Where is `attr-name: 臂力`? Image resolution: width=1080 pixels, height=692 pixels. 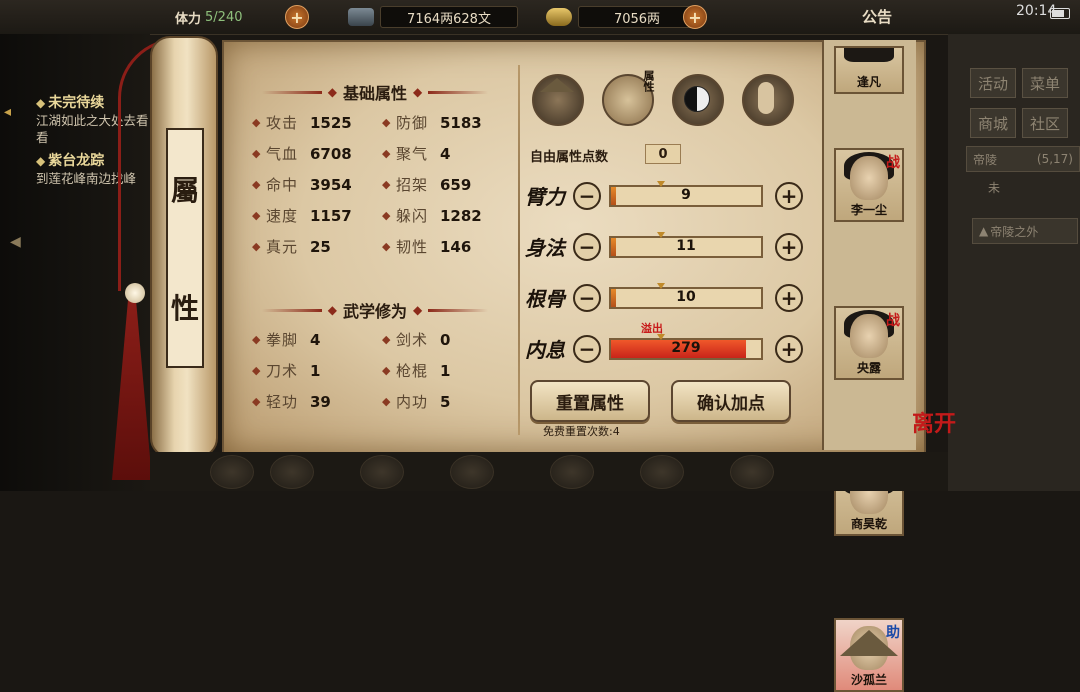 attr-name: 臂力 is located at coordinates (545, 197).